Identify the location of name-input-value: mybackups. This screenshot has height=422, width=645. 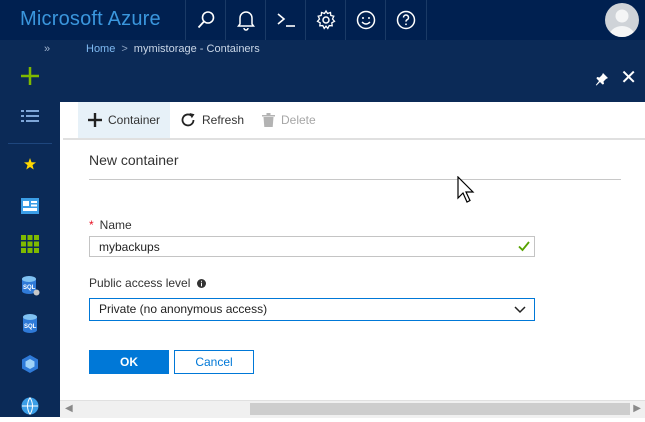
(129, 247).